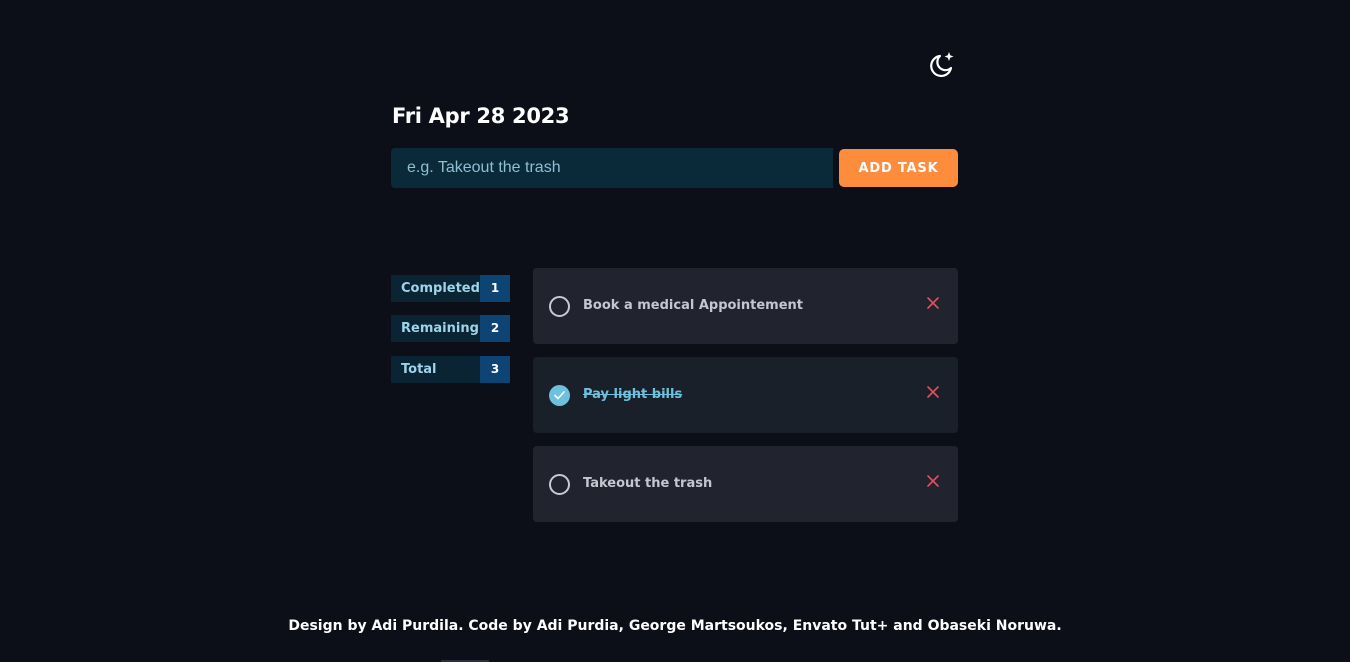  What do you see at coordinates (435, 369) in the screenshot?
I see `stat-label: Total` at bounding box center [435, 369].